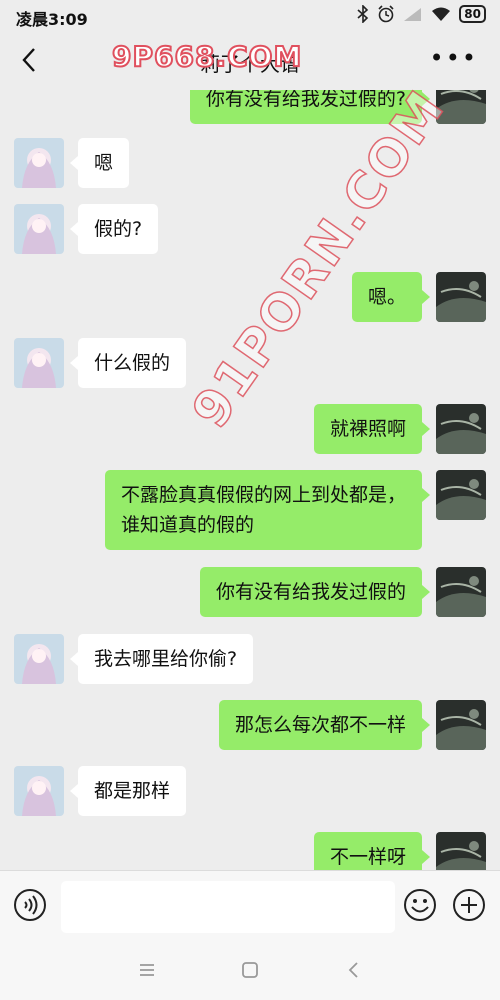  I want to click on more-functions-icon, so click(469, 905).